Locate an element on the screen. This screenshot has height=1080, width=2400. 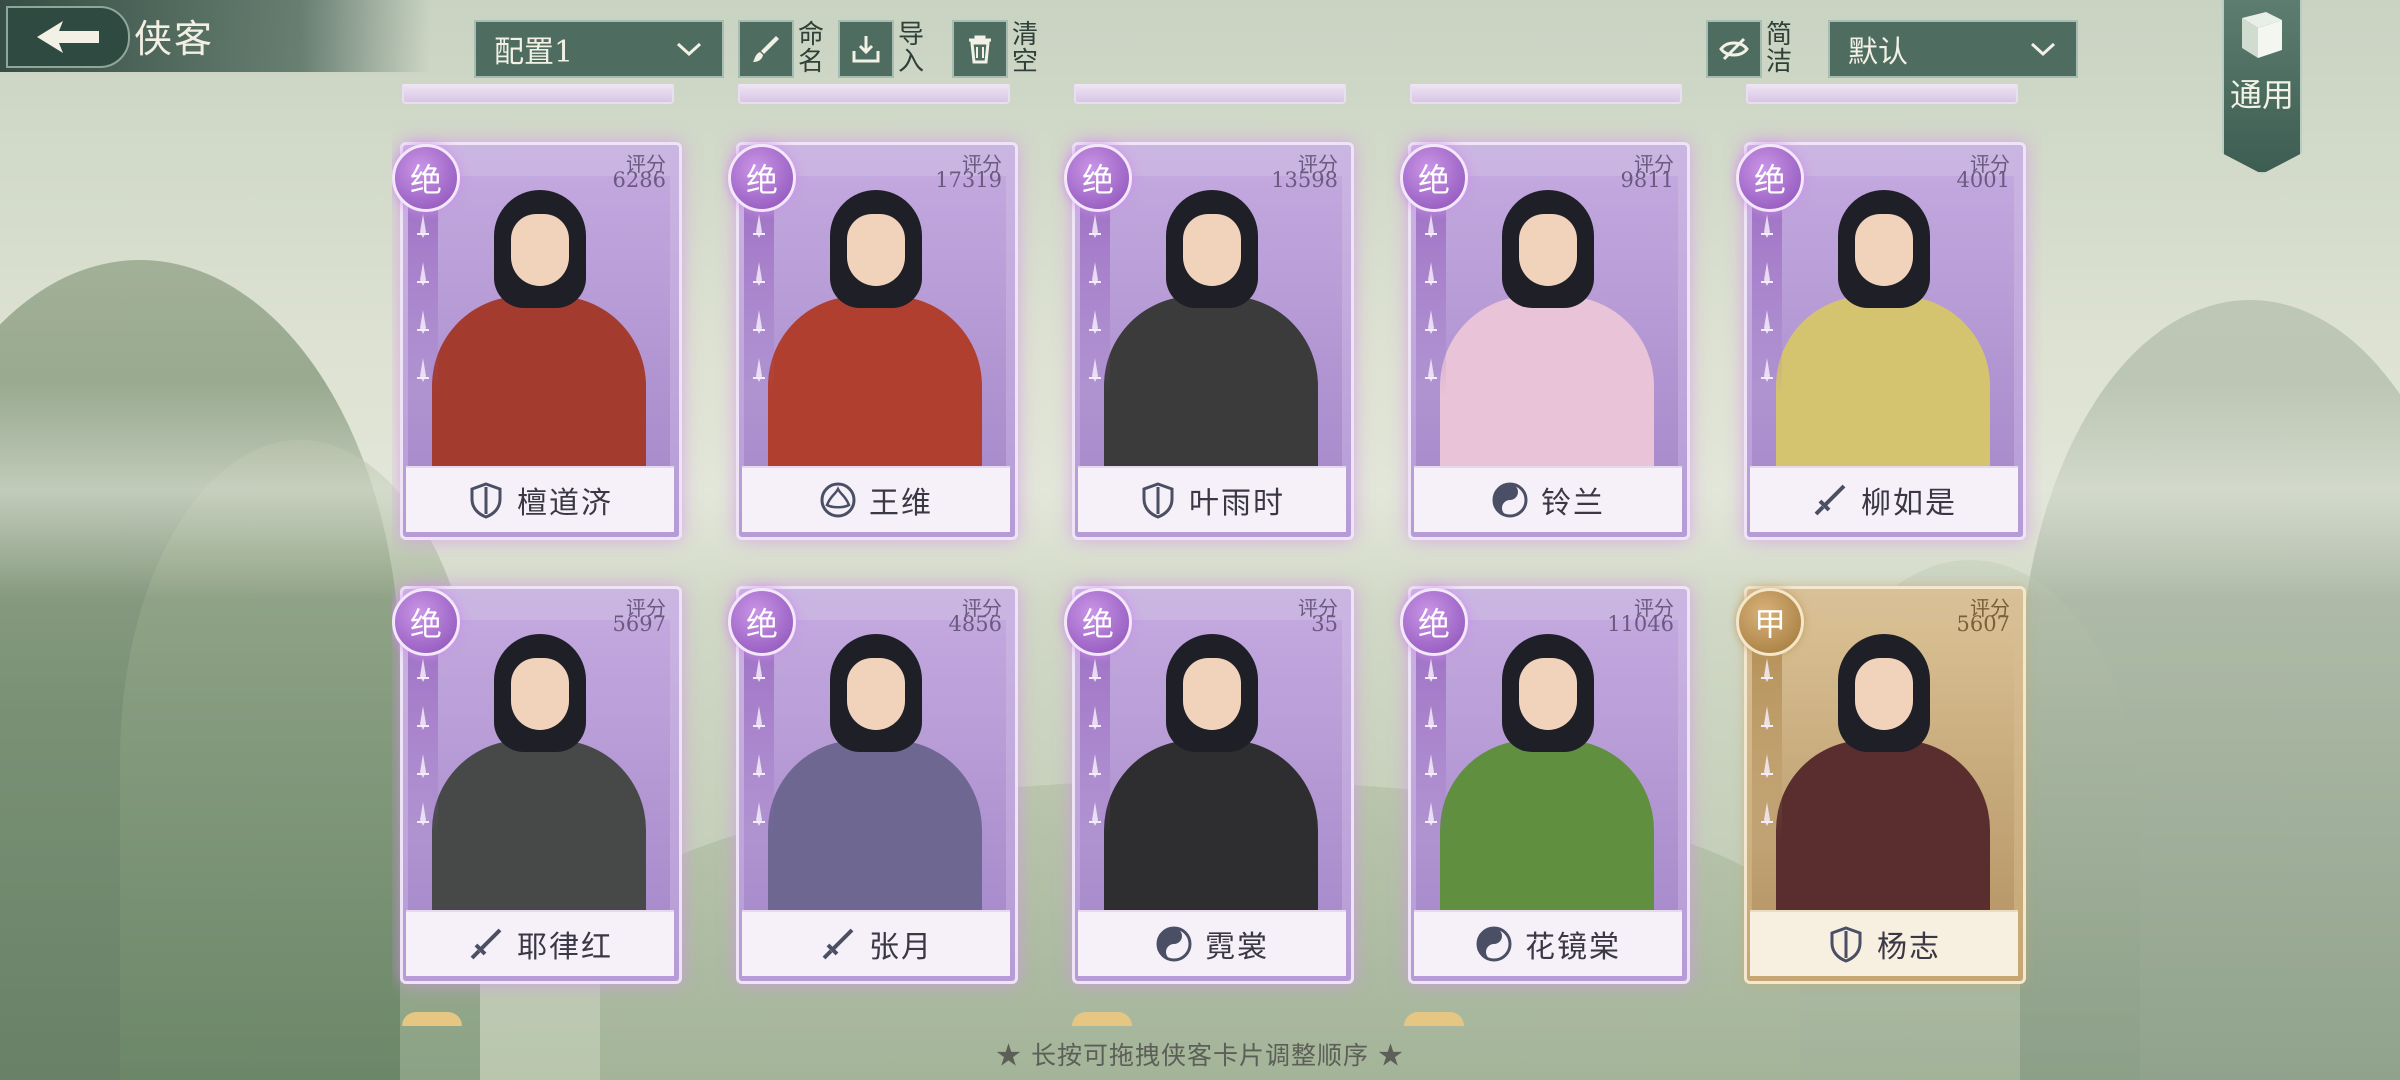
clear-button: 清空 is located at coordinates (999, 49).